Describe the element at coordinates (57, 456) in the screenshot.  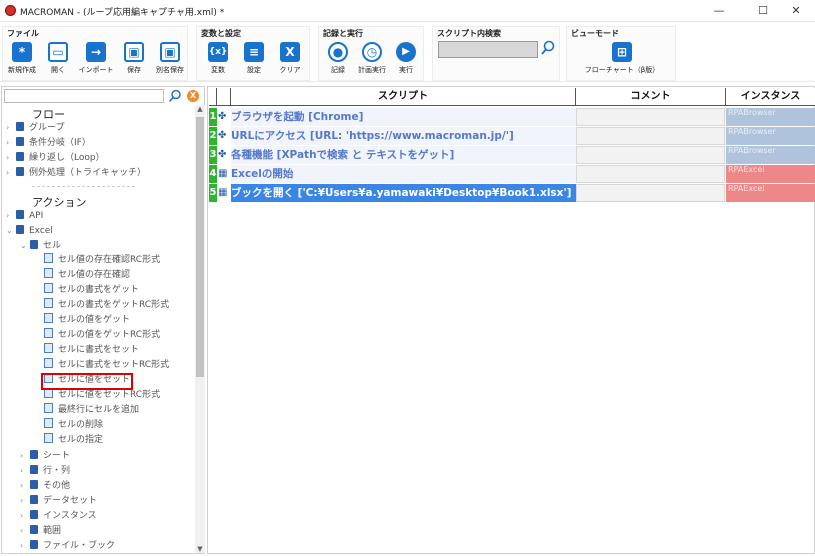
I see `tree-item-label: シート` at that location.